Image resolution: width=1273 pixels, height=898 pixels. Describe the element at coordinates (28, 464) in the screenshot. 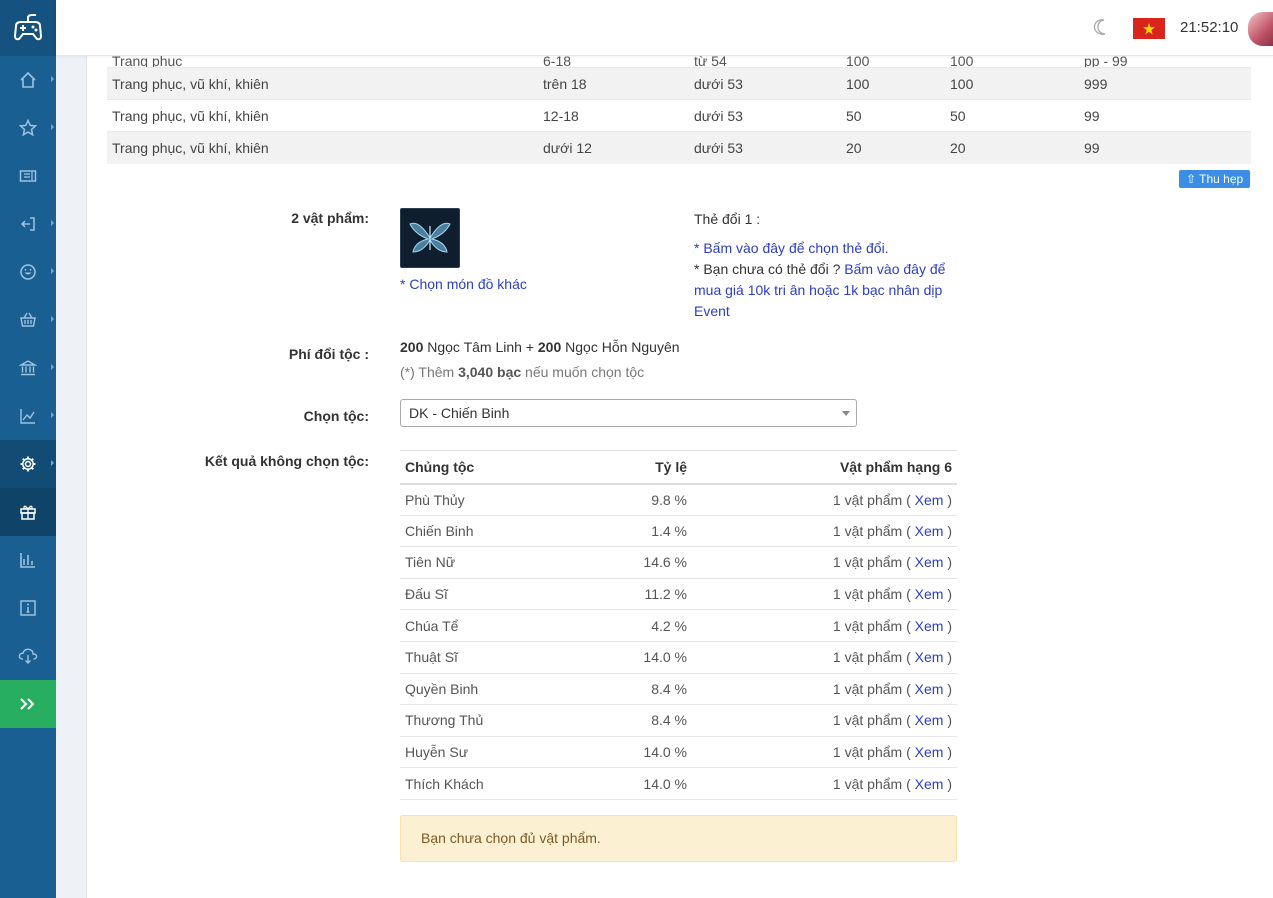

I see `sidebar-item-settings` at that location.